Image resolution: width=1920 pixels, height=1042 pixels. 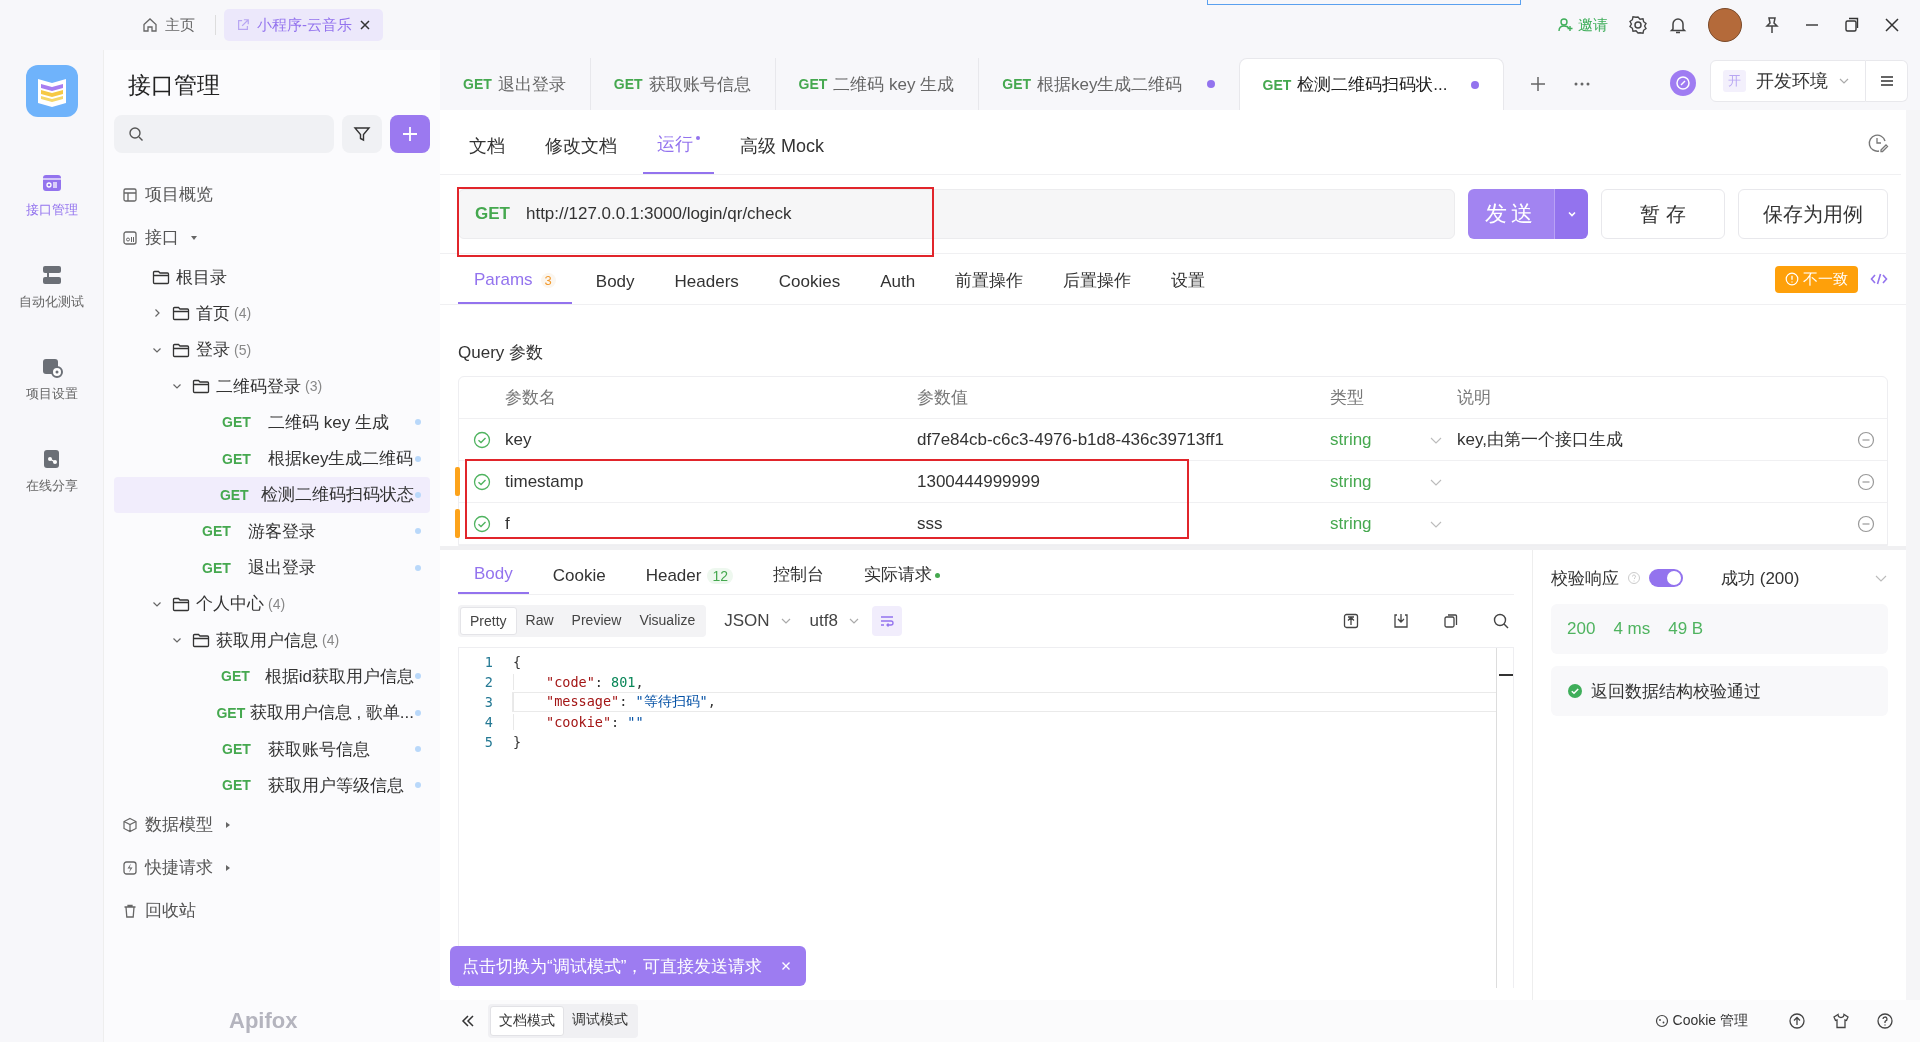 What do you see at coordinates (1451, 621) in the screenshot?
I see `copy-icon` at bounding box center [1451, 621].